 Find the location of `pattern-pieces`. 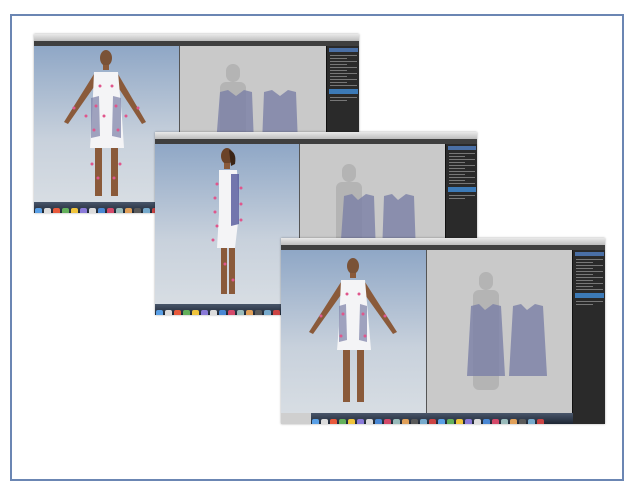

pattern-pieces is located at coordinates (507, 340).